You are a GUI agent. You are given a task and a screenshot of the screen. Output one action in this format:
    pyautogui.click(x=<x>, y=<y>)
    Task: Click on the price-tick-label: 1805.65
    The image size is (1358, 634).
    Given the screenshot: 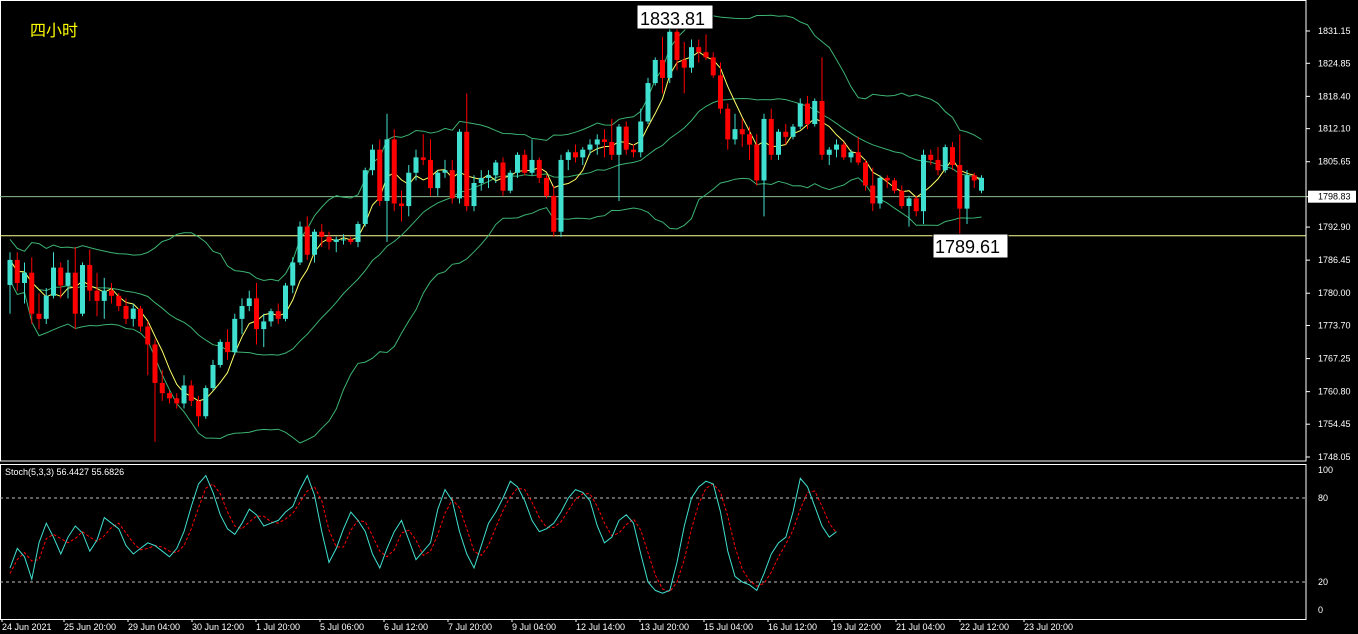 What is the action you would take?
    pyautogui.click(x=1334, y=162)
    